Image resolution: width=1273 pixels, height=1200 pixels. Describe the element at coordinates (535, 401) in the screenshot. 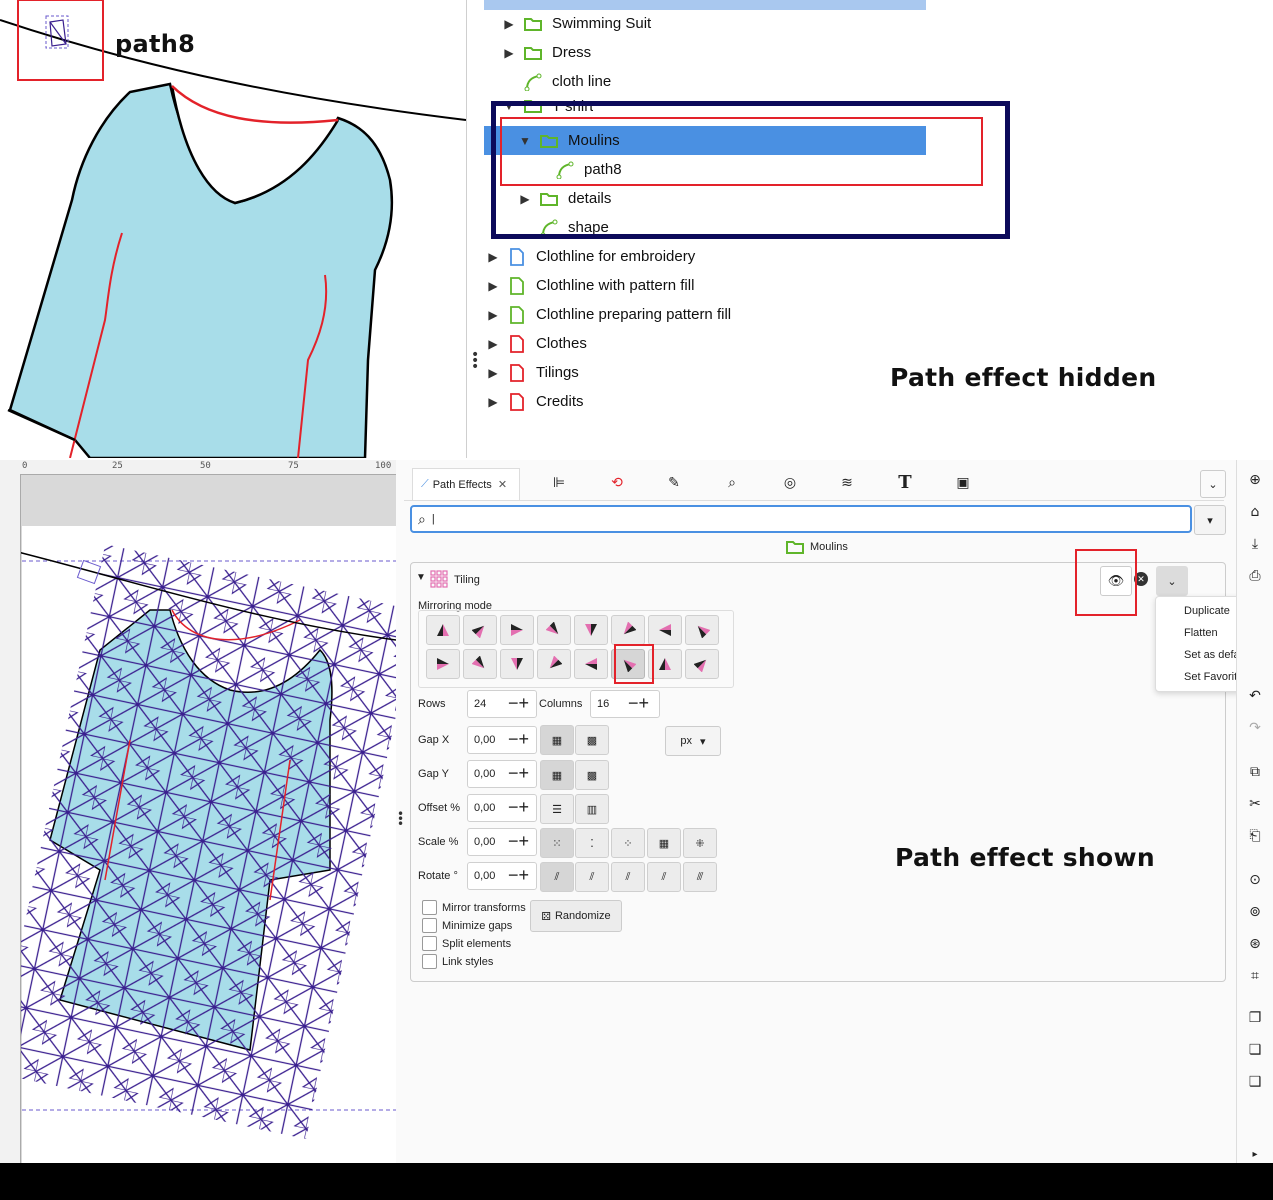

I see `page-credits: ▶ Credits` at that location.